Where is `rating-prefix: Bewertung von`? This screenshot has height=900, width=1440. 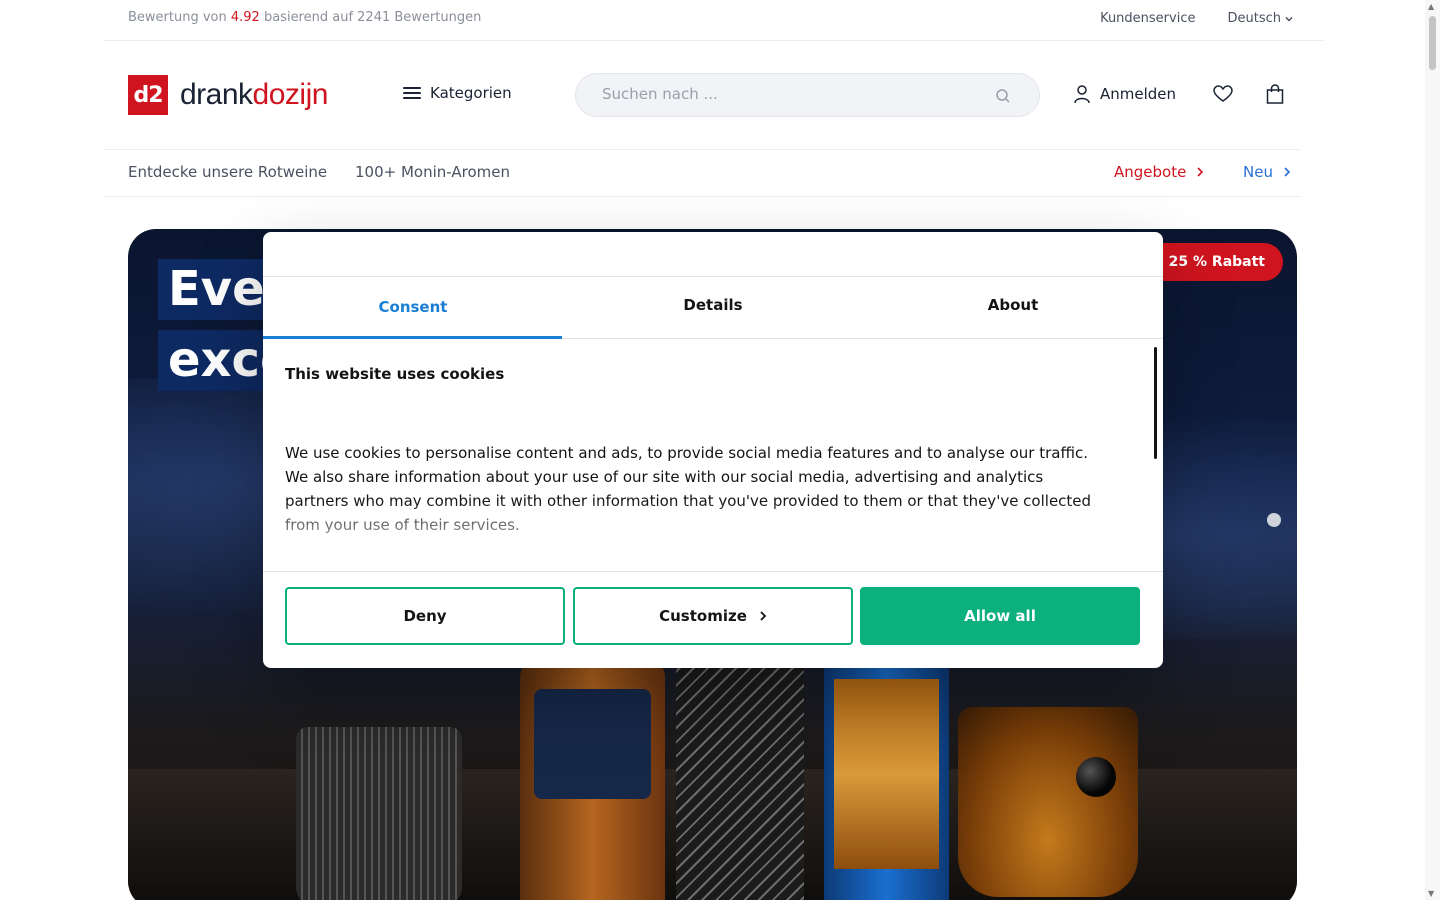 rating-prefix: Bewertung von is located at coordinates (179, 17).